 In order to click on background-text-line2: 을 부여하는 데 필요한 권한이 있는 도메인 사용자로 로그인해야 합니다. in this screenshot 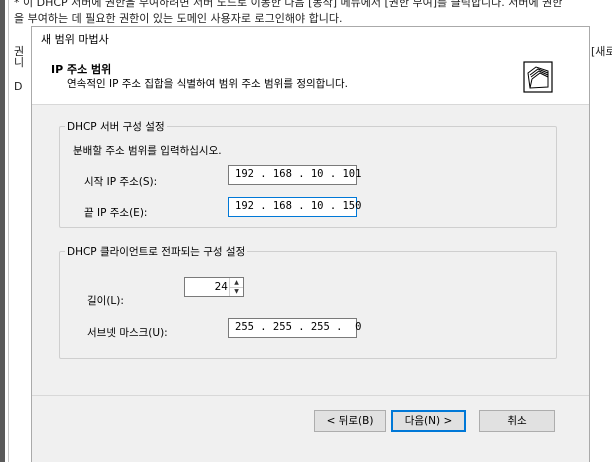, I will do `click(178, 18)`.